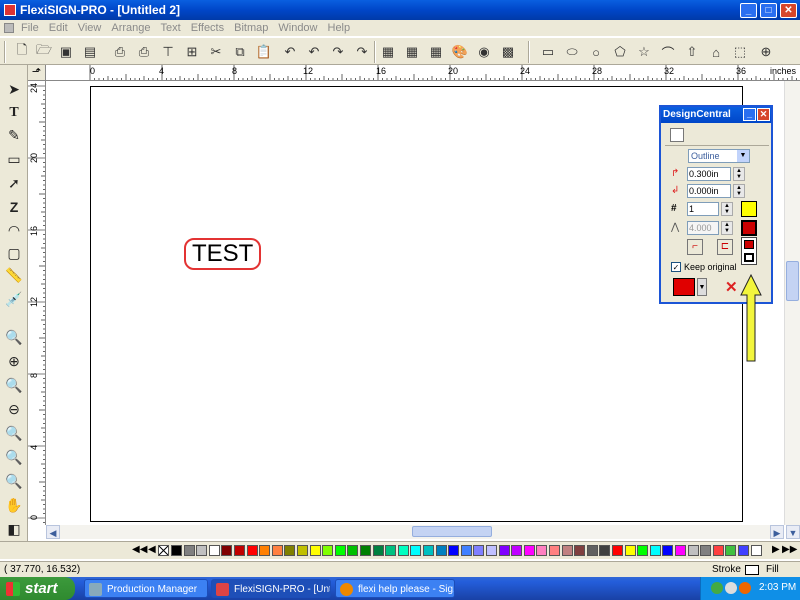 The height and width of the screenshot is (600, 800). What do you see at coordinates (596, 52) in the screenshot?
I see `circle-icon: ○` at bounding box center [596, 52].